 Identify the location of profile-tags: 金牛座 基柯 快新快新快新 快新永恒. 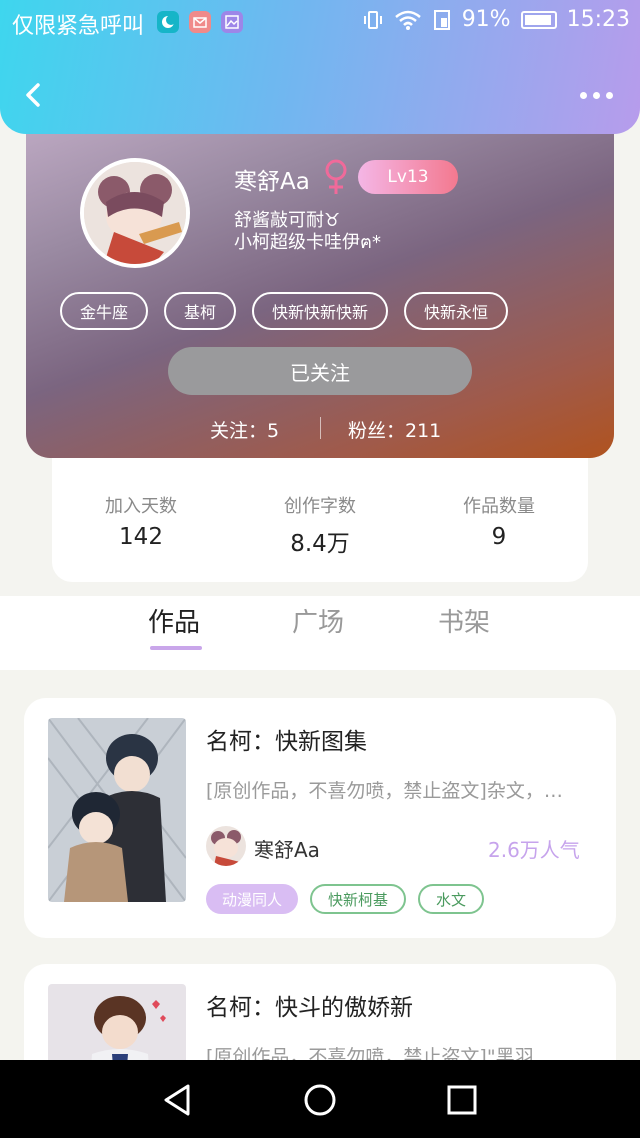
(284, 311).